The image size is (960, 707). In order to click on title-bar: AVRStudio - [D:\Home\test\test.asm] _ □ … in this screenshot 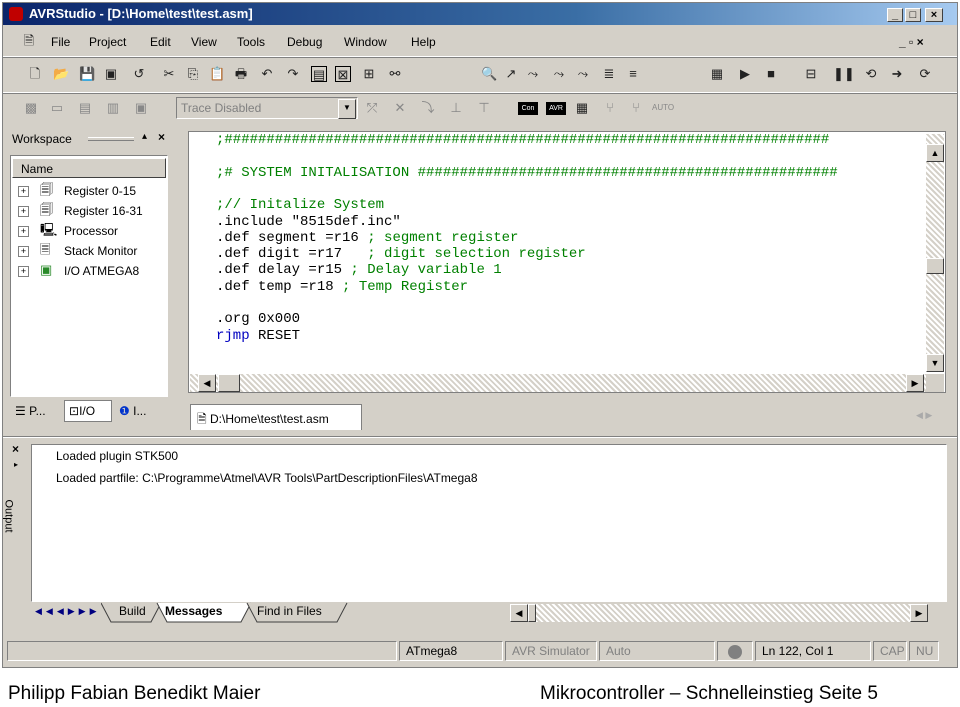, I will do `click(480, 14)`.